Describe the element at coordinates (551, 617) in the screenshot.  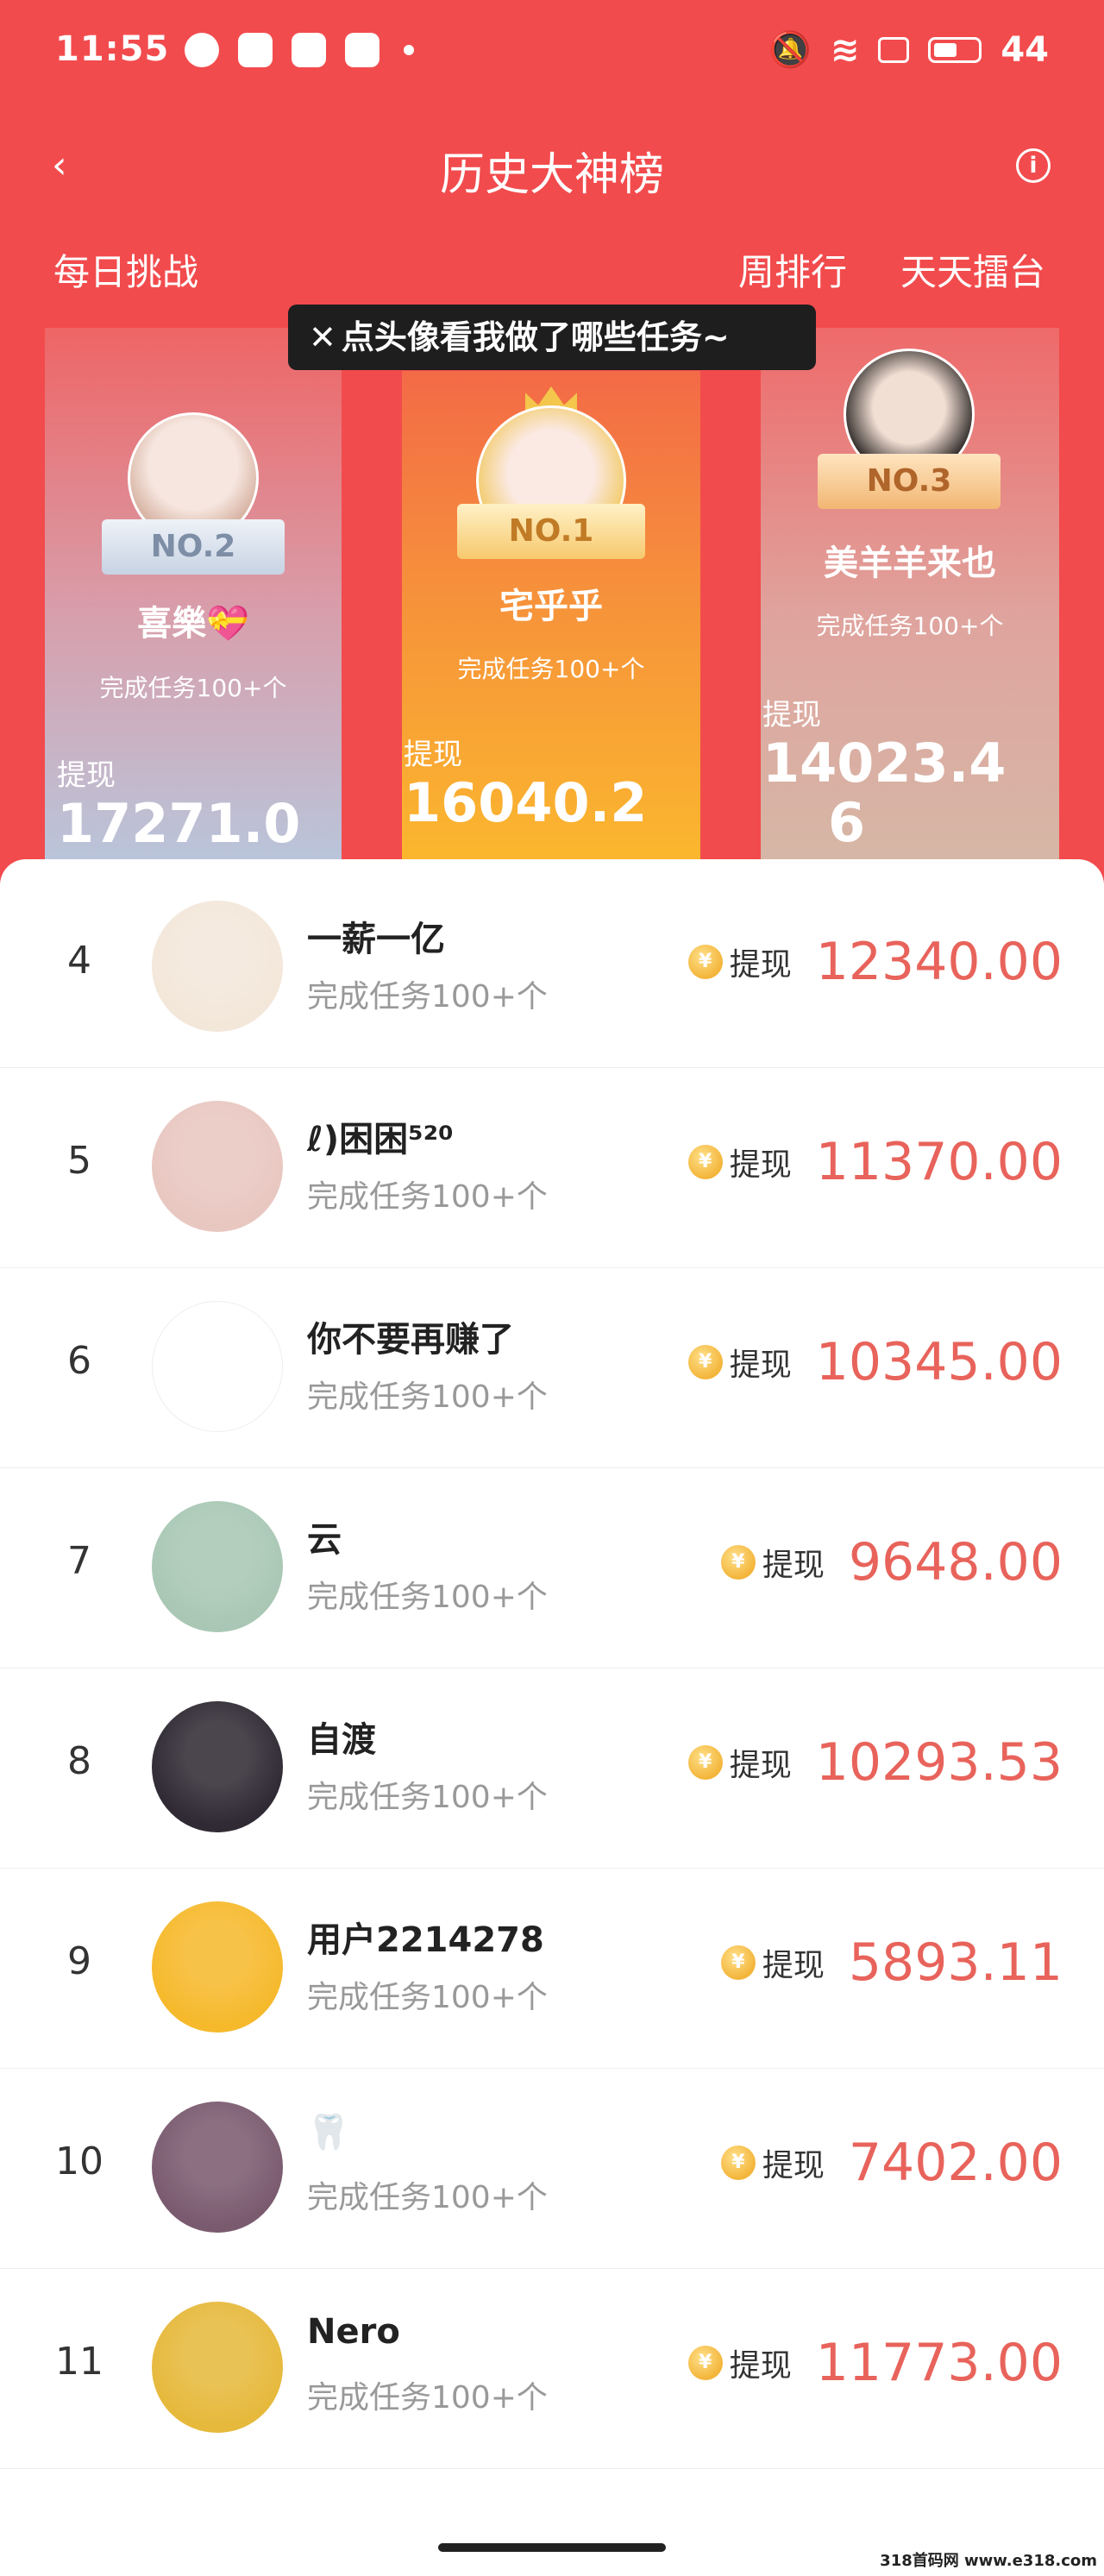
I see `podium-first: NO.1 宅乎乎 完成任务100+个 提现16040.2` at that location.